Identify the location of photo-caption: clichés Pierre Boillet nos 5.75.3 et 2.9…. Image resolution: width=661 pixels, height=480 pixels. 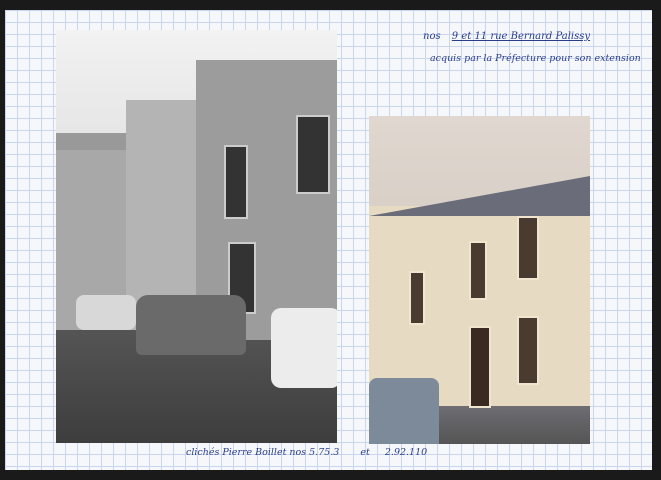
(306, 452).